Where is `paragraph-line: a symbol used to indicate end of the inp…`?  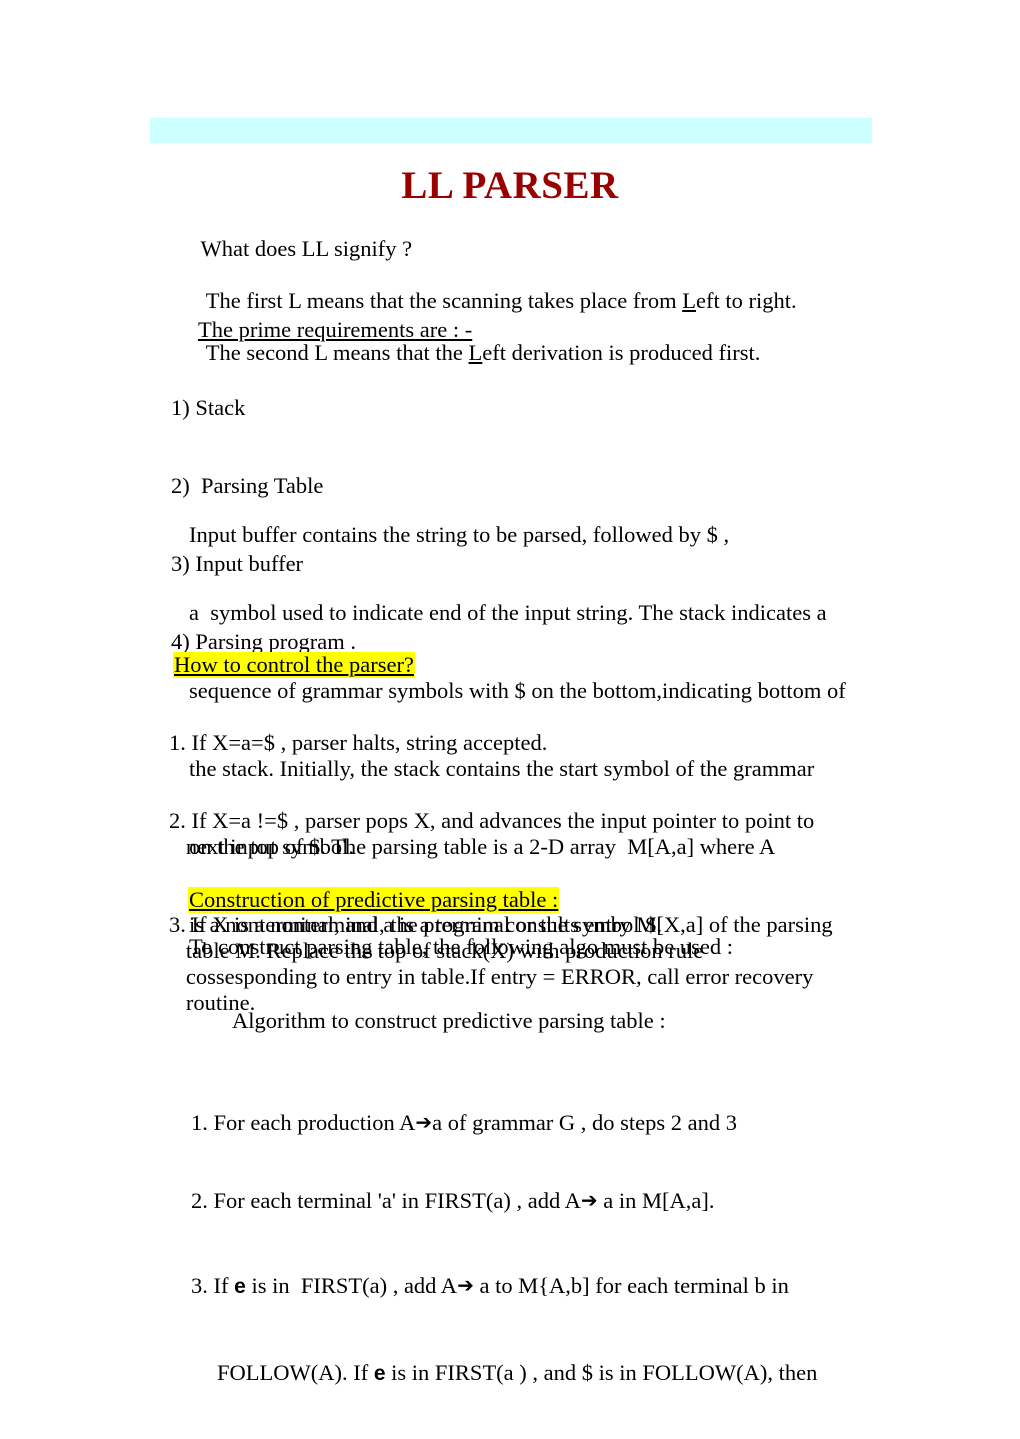 paragraph-line: a symbol used to indicate end of the inp… is located at coordinates (508, 612).